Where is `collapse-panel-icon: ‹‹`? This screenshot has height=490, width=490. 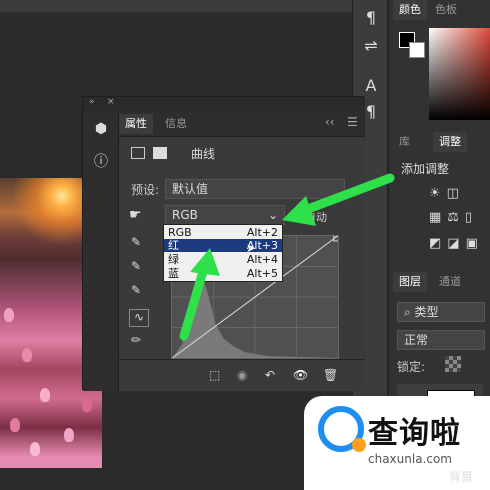
collapse-panel-icon: ‹‹ is located at coordinates (330, 122).